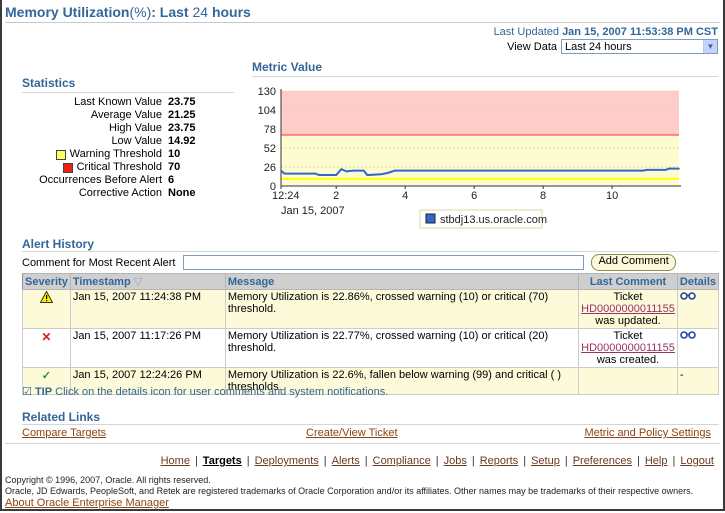 The width and height of the screenshot is (725, 513). I want to click on band-warning, so click(480, 156).